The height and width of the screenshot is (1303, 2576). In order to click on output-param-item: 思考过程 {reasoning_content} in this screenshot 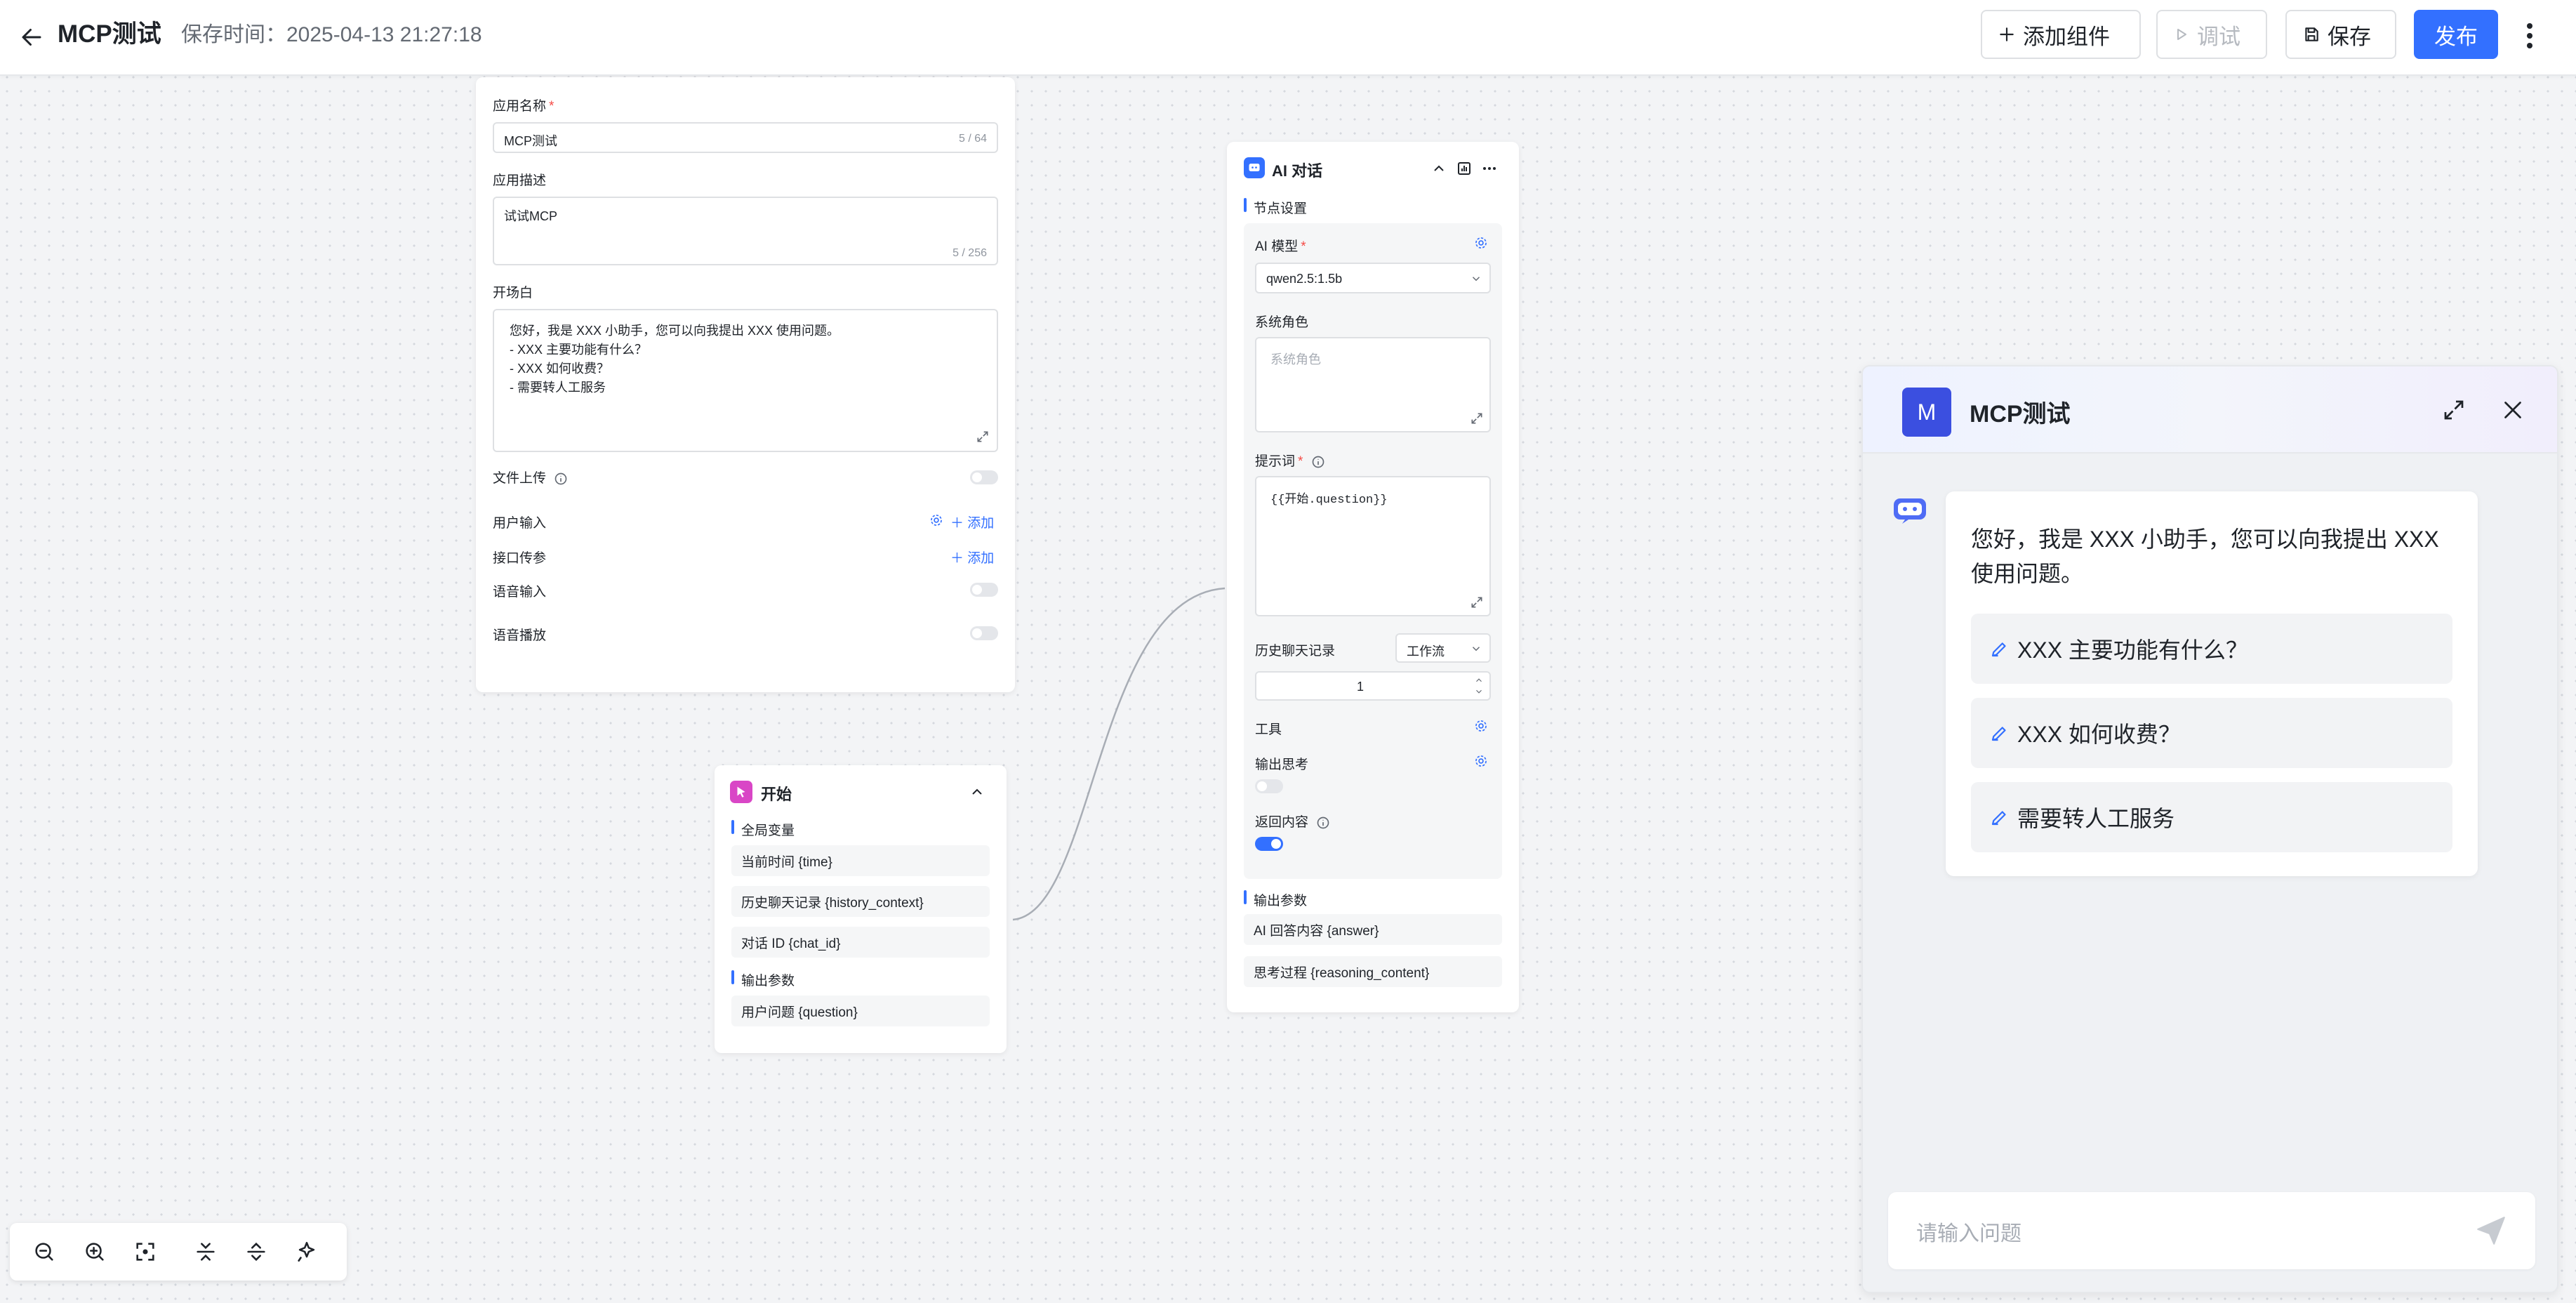, I will do `click(1373, 971)`.